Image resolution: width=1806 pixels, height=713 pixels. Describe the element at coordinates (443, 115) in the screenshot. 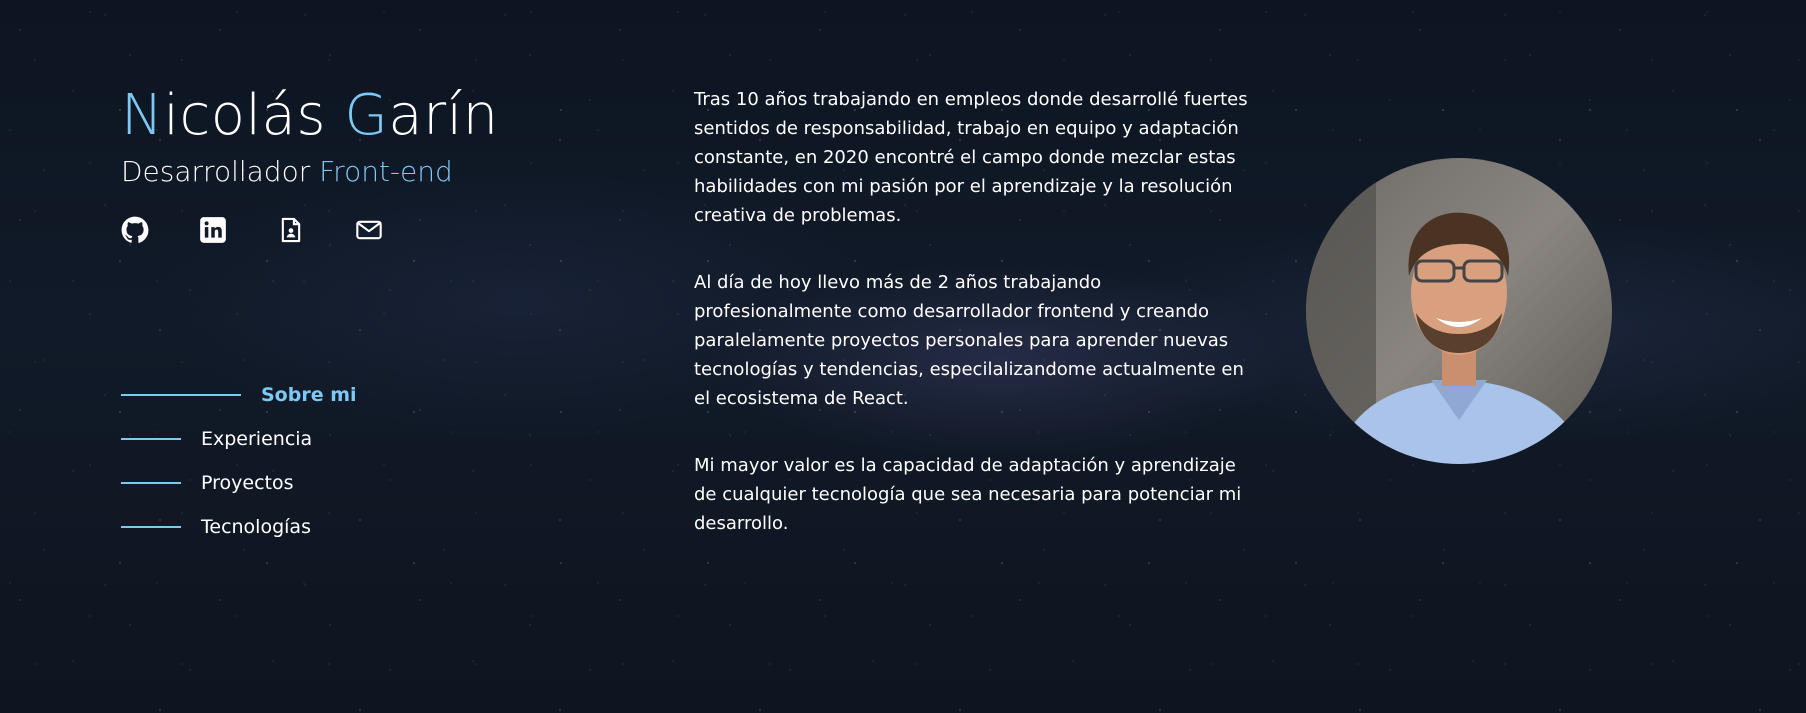

I see `surname-rest: arín` at that location.